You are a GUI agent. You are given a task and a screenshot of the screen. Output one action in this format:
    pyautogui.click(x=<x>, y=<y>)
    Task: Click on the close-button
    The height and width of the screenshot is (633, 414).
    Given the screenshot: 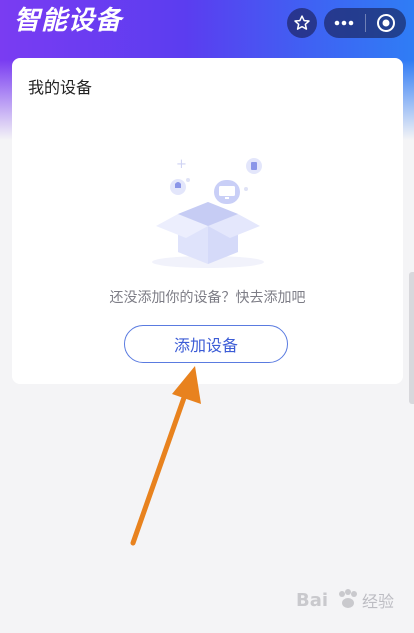 What is the action you would take?
    pyautogui.click(x=385, y=23)
    